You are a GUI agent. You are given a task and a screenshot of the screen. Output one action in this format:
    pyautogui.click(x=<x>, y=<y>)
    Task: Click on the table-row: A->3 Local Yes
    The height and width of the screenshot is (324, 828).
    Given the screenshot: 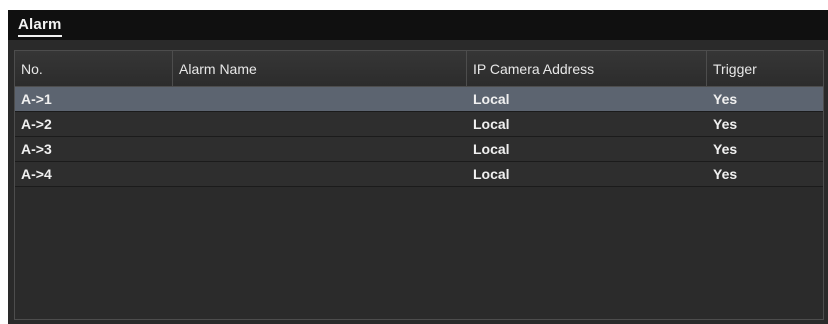 What is the action you would take?
    pyautogui.click(x=419, y=149)
    